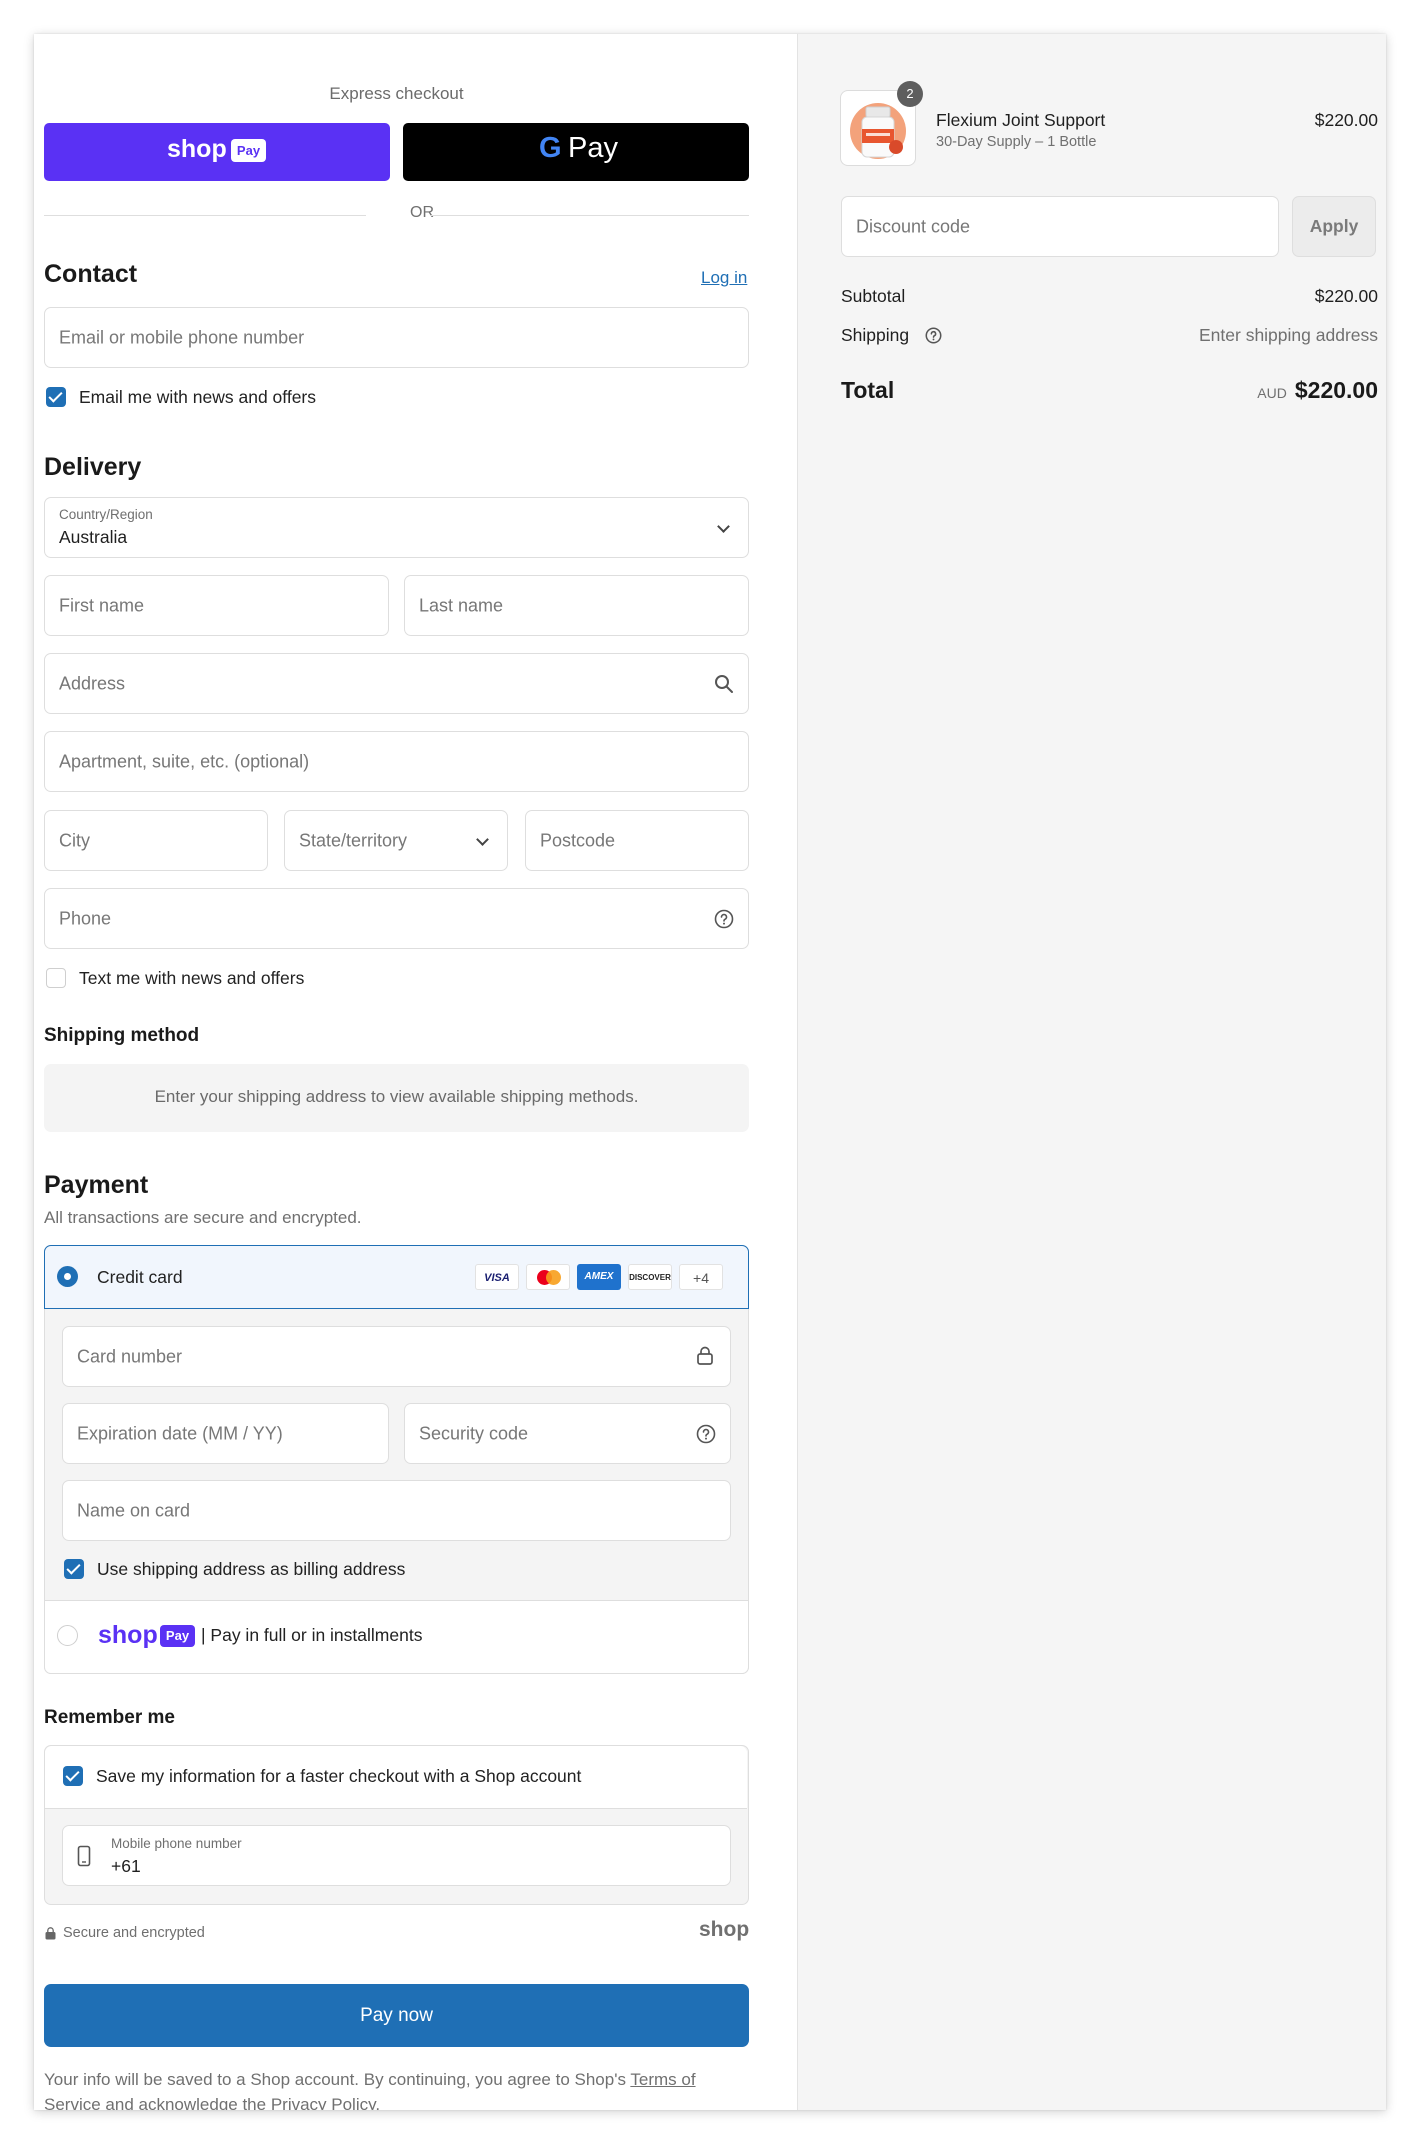 Image resolution: width=1422 pixels, height=2147 pixels. What do you see at coordinates (599, 1277) in the screenshot?
I see `amex-icon: AMEX` at bounding box center [599, 1277].